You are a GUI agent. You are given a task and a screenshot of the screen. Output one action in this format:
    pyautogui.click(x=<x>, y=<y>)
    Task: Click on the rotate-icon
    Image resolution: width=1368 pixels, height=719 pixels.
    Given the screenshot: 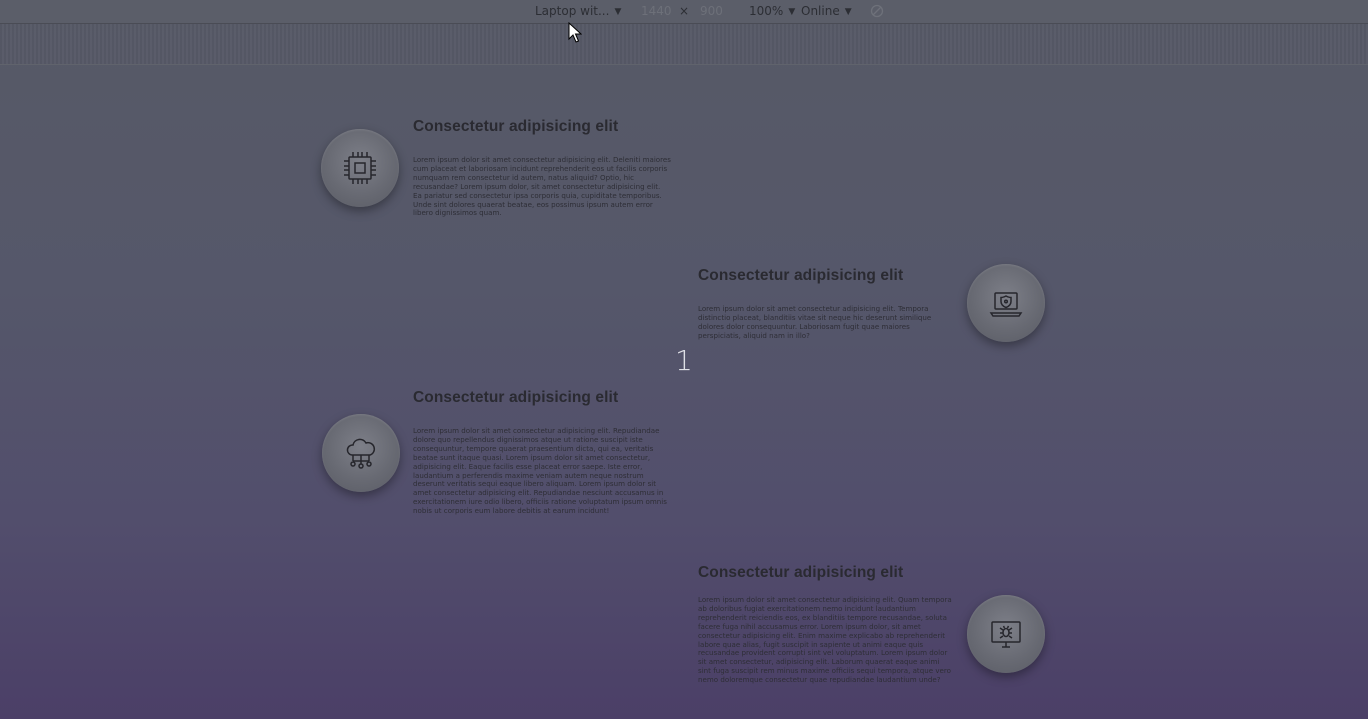 What is the action you would take?
    pyautogui.click(x=877, y=11)
    